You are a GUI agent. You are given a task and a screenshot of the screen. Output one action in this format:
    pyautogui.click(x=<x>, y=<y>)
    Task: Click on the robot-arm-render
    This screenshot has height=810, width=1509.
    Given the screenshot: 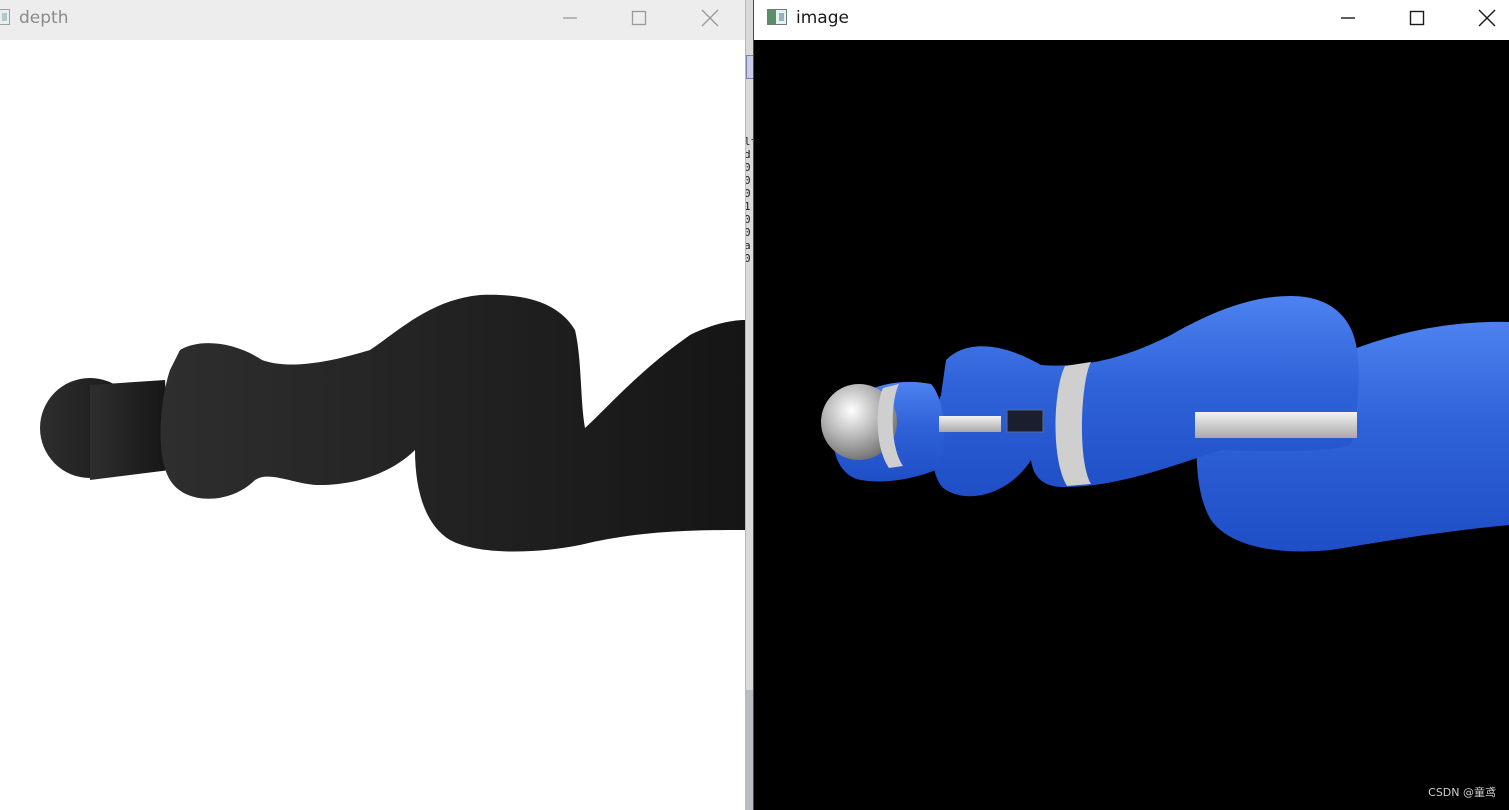 What is the action you would take?
    pyautogui.click(x=1165, y=424)
    